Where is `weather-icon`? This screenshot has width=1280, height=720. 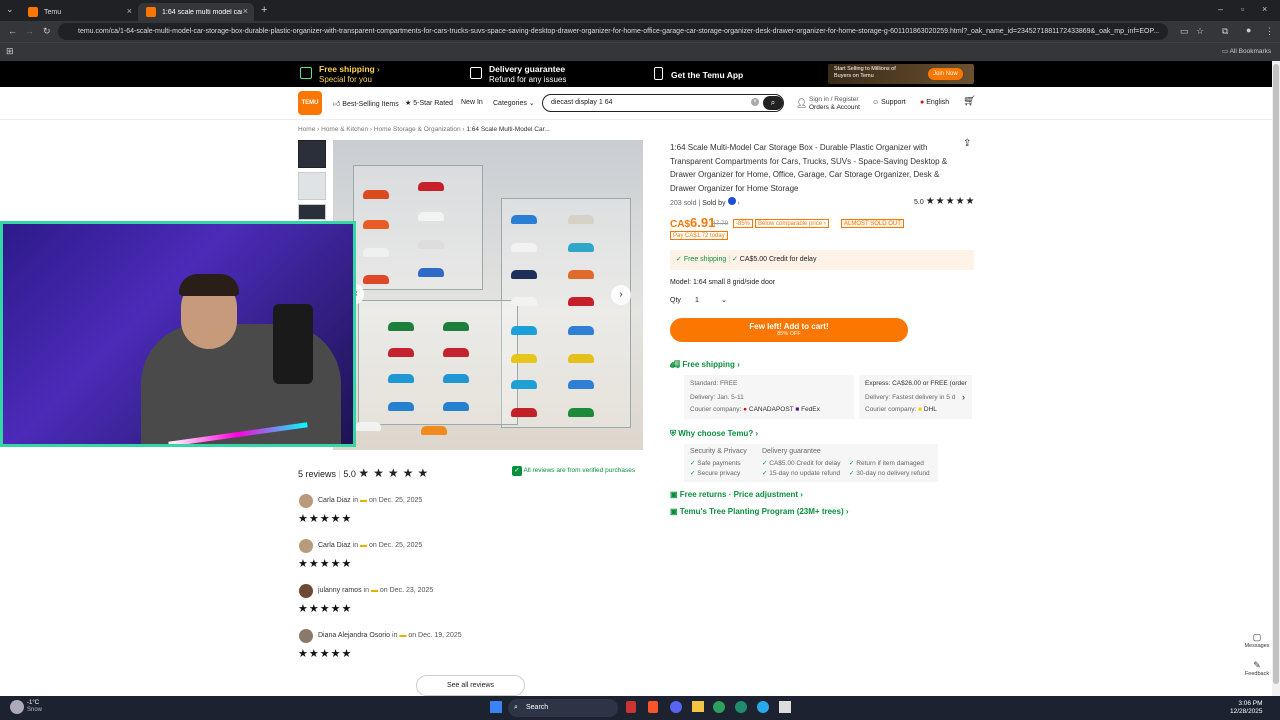 weather-icon is located at coordinates (17, 707).